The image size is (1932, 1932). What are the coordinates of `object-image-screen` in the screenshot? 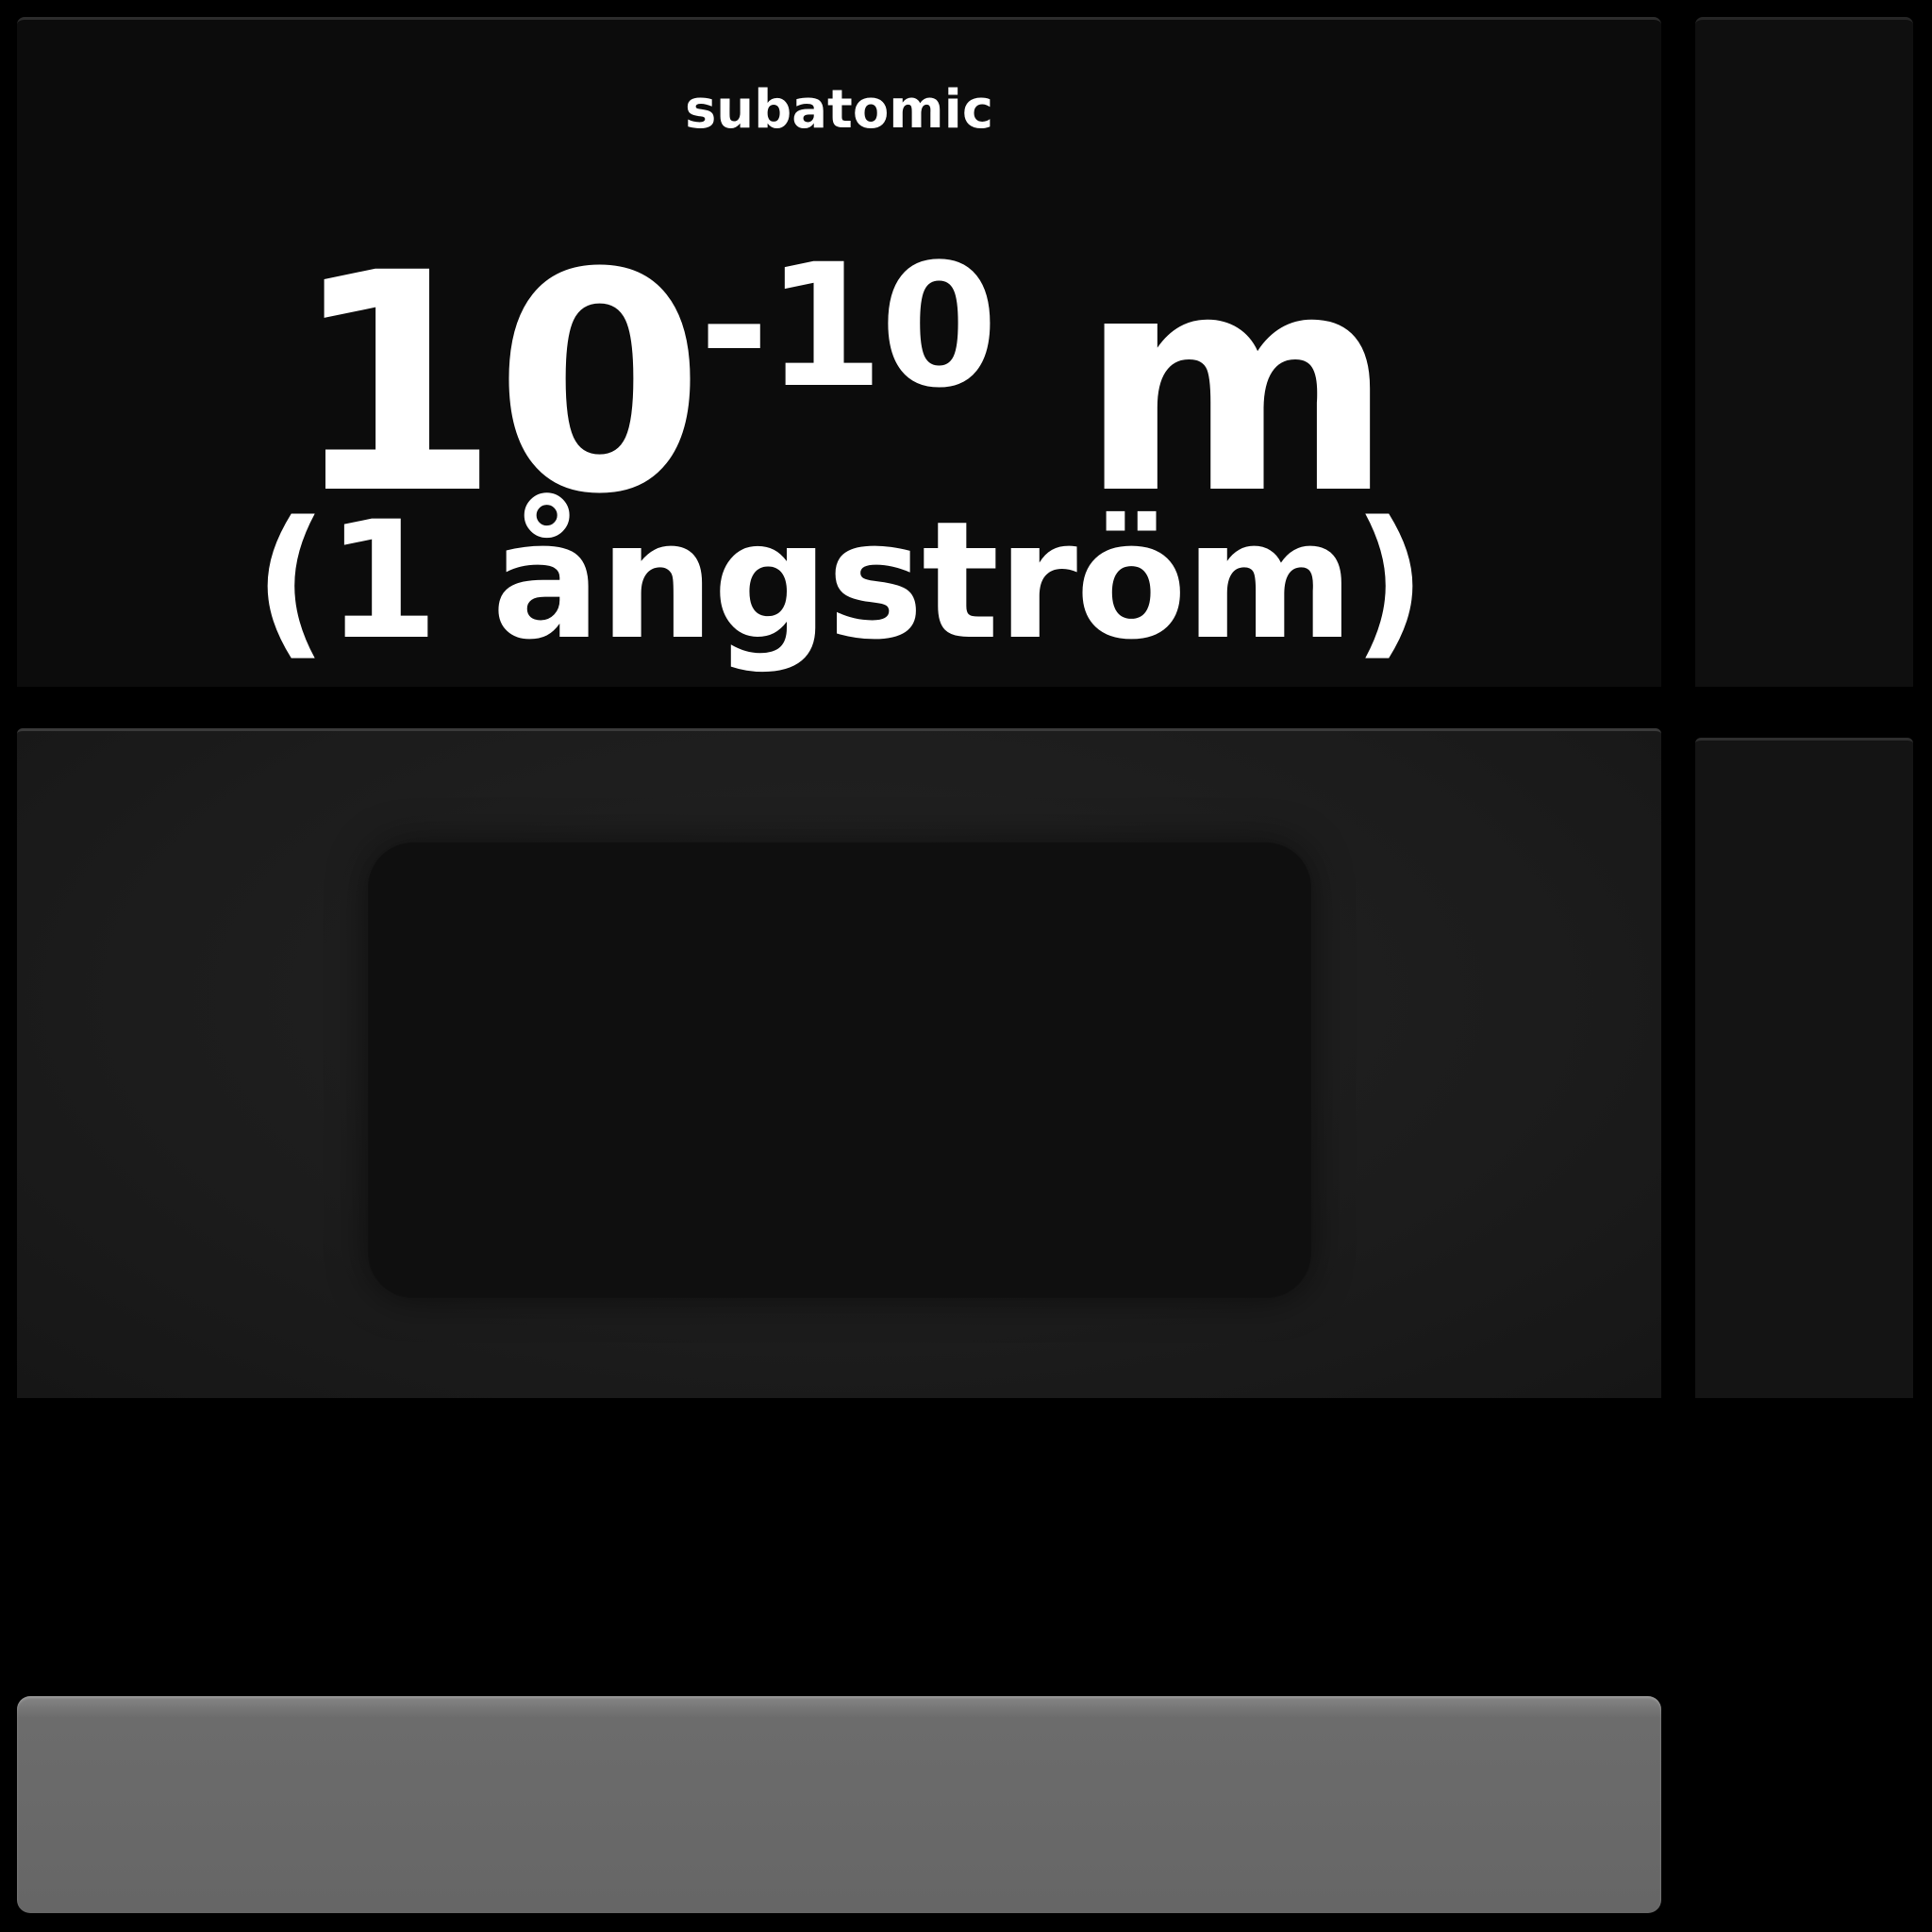 It's located at (839, 1070).